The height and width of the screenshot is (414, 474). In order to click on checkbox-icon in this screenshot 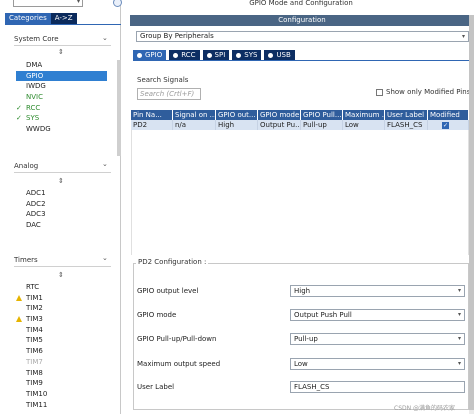, I will do `click(379, 92)`.